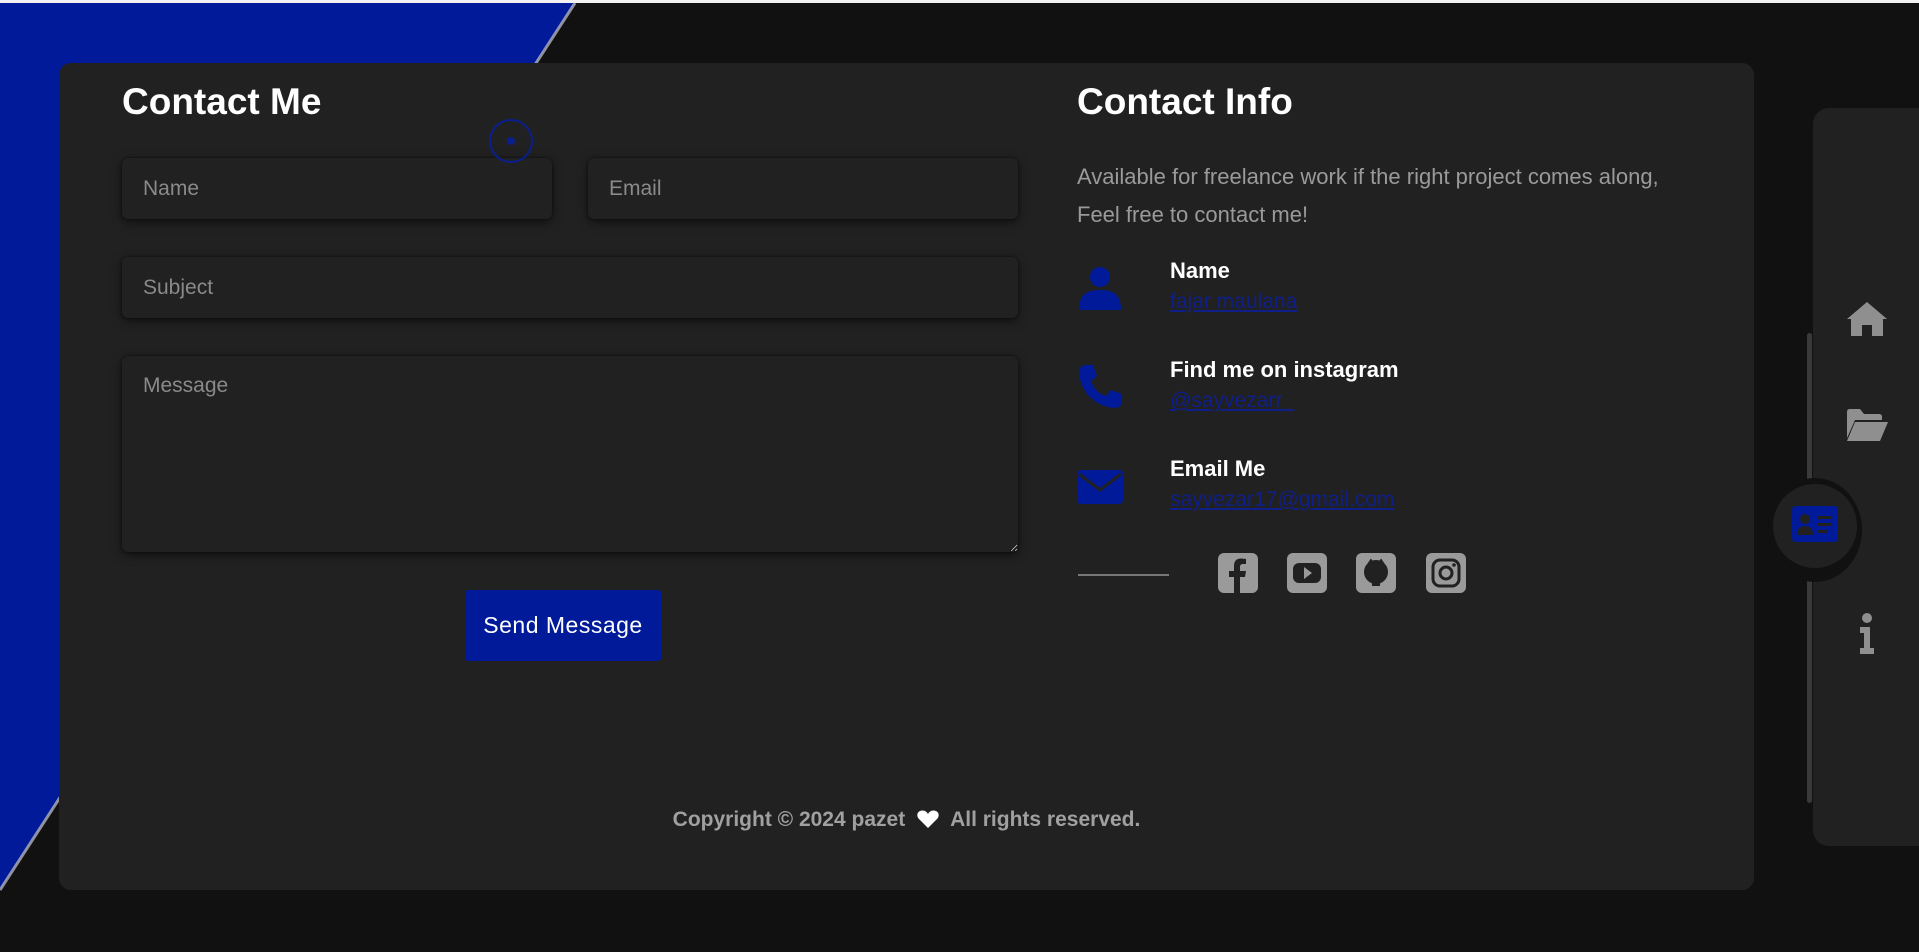 This screenshot has width=1919, height=952. I want to click on info-item-label: Find me on instagram, so click(1284, 369).